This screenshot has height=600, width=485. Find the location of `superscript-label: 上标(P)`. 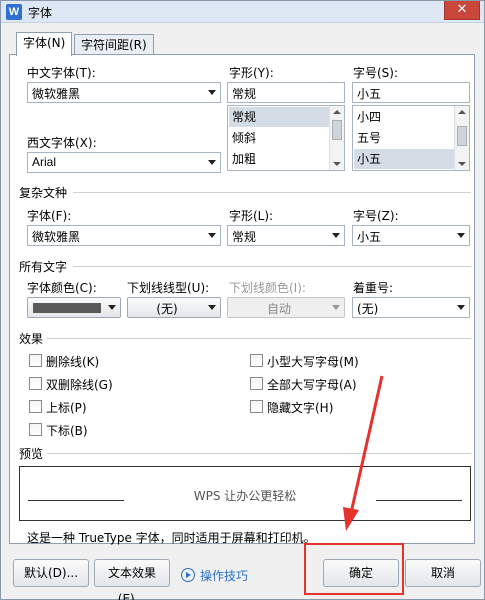

superscript-label: 上标(P) is located at coordinates (66, 408).